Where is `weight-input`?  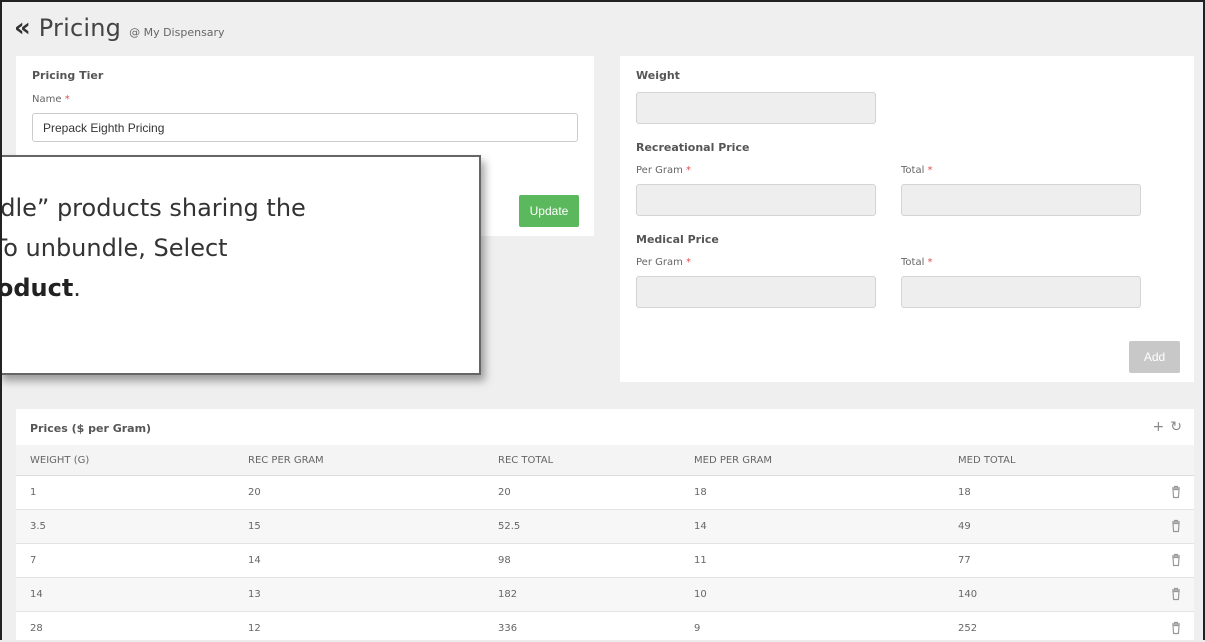
weight-input is located at coordinates (756, 108).